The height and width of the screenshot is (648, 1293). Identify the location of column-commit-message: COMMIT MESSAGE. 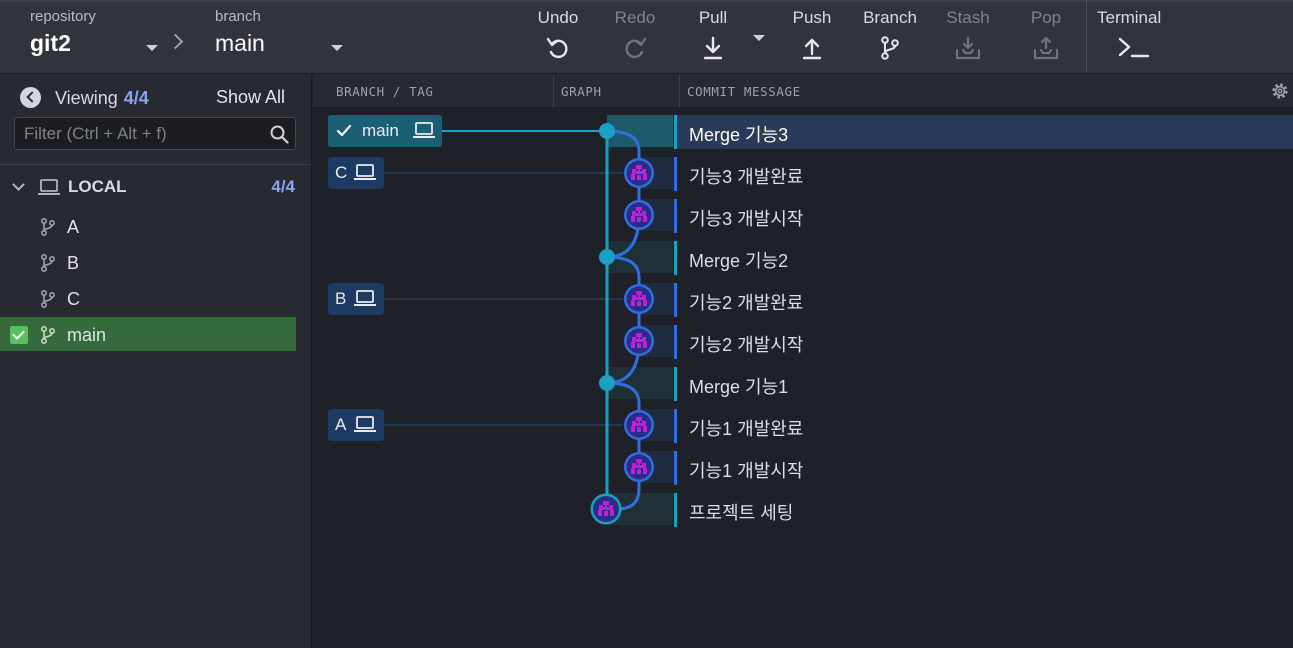
(744, 91).